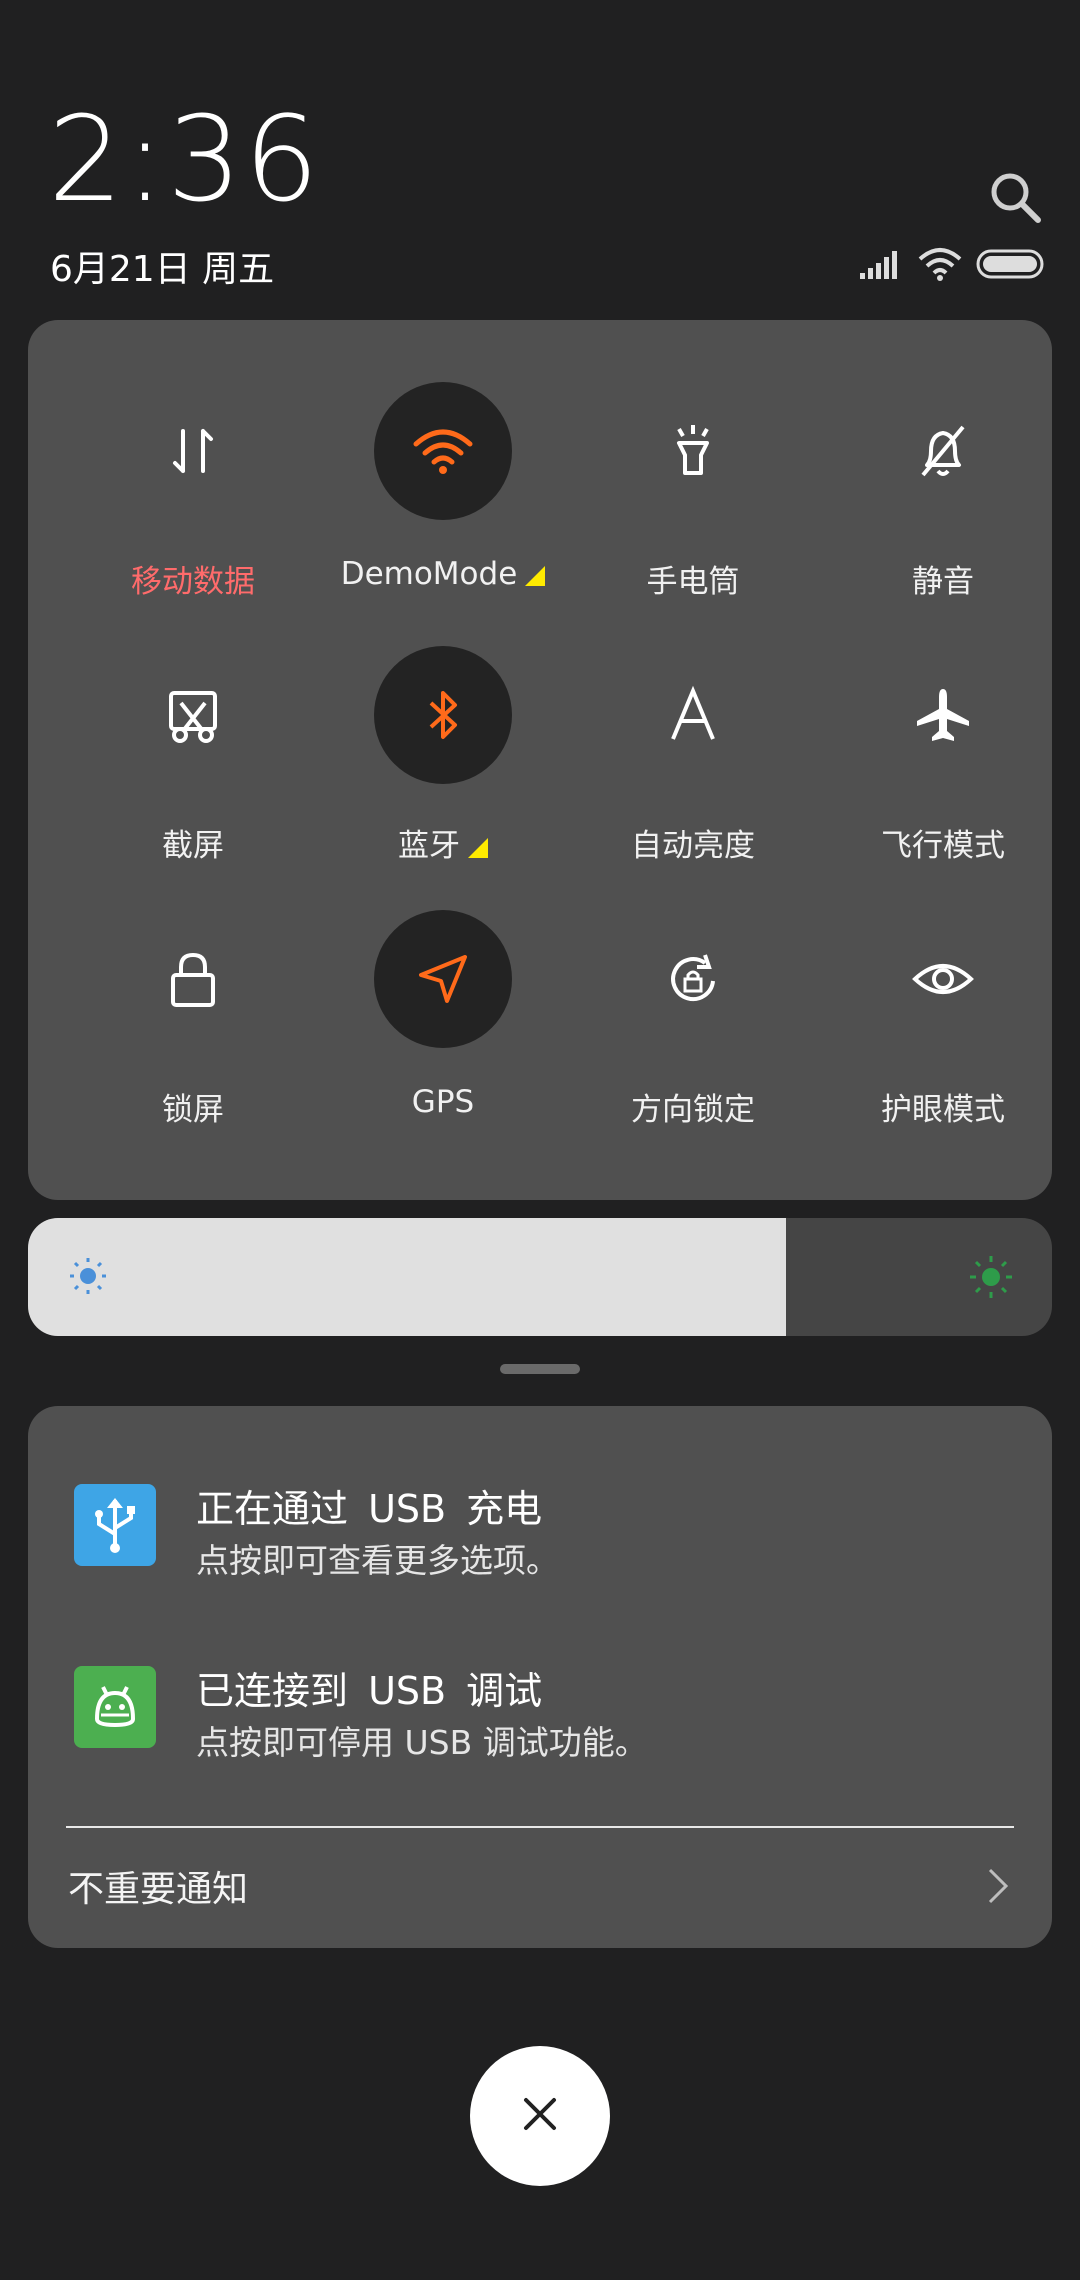 The width and height of the screenshot is (1080, 2280). Describe the element at coordinates (193, 979) in the screenshot. I see `lock-icon` at that location.